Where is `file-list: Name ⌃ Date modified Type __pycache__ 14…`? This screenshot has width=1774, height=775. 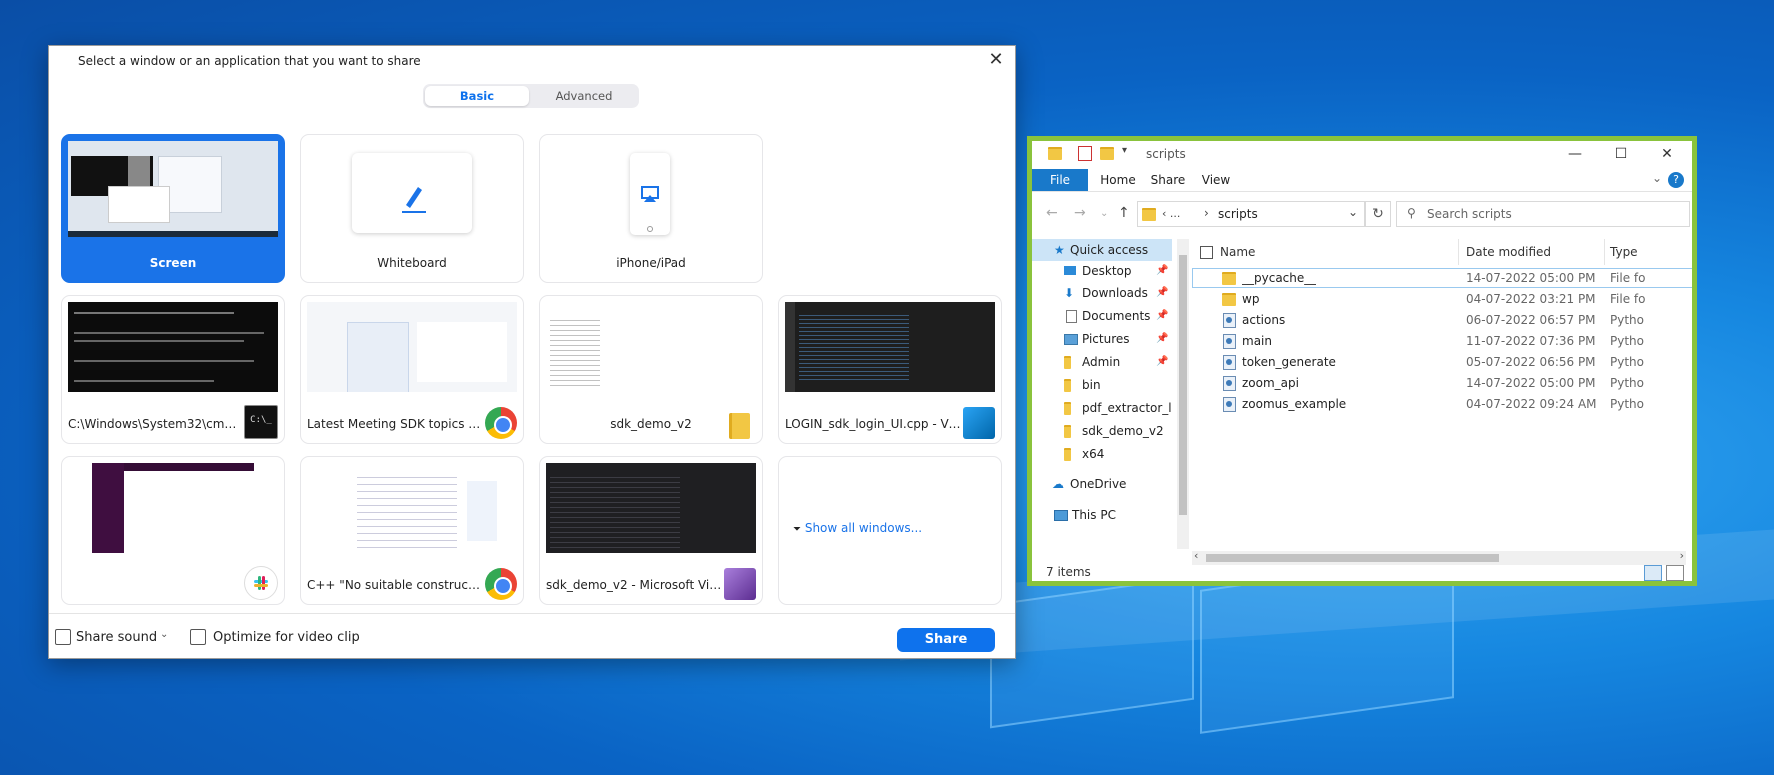
file-list: Name ⌃ Date modified Type __pycache__ 14… is located at coordinates (1442, 389).